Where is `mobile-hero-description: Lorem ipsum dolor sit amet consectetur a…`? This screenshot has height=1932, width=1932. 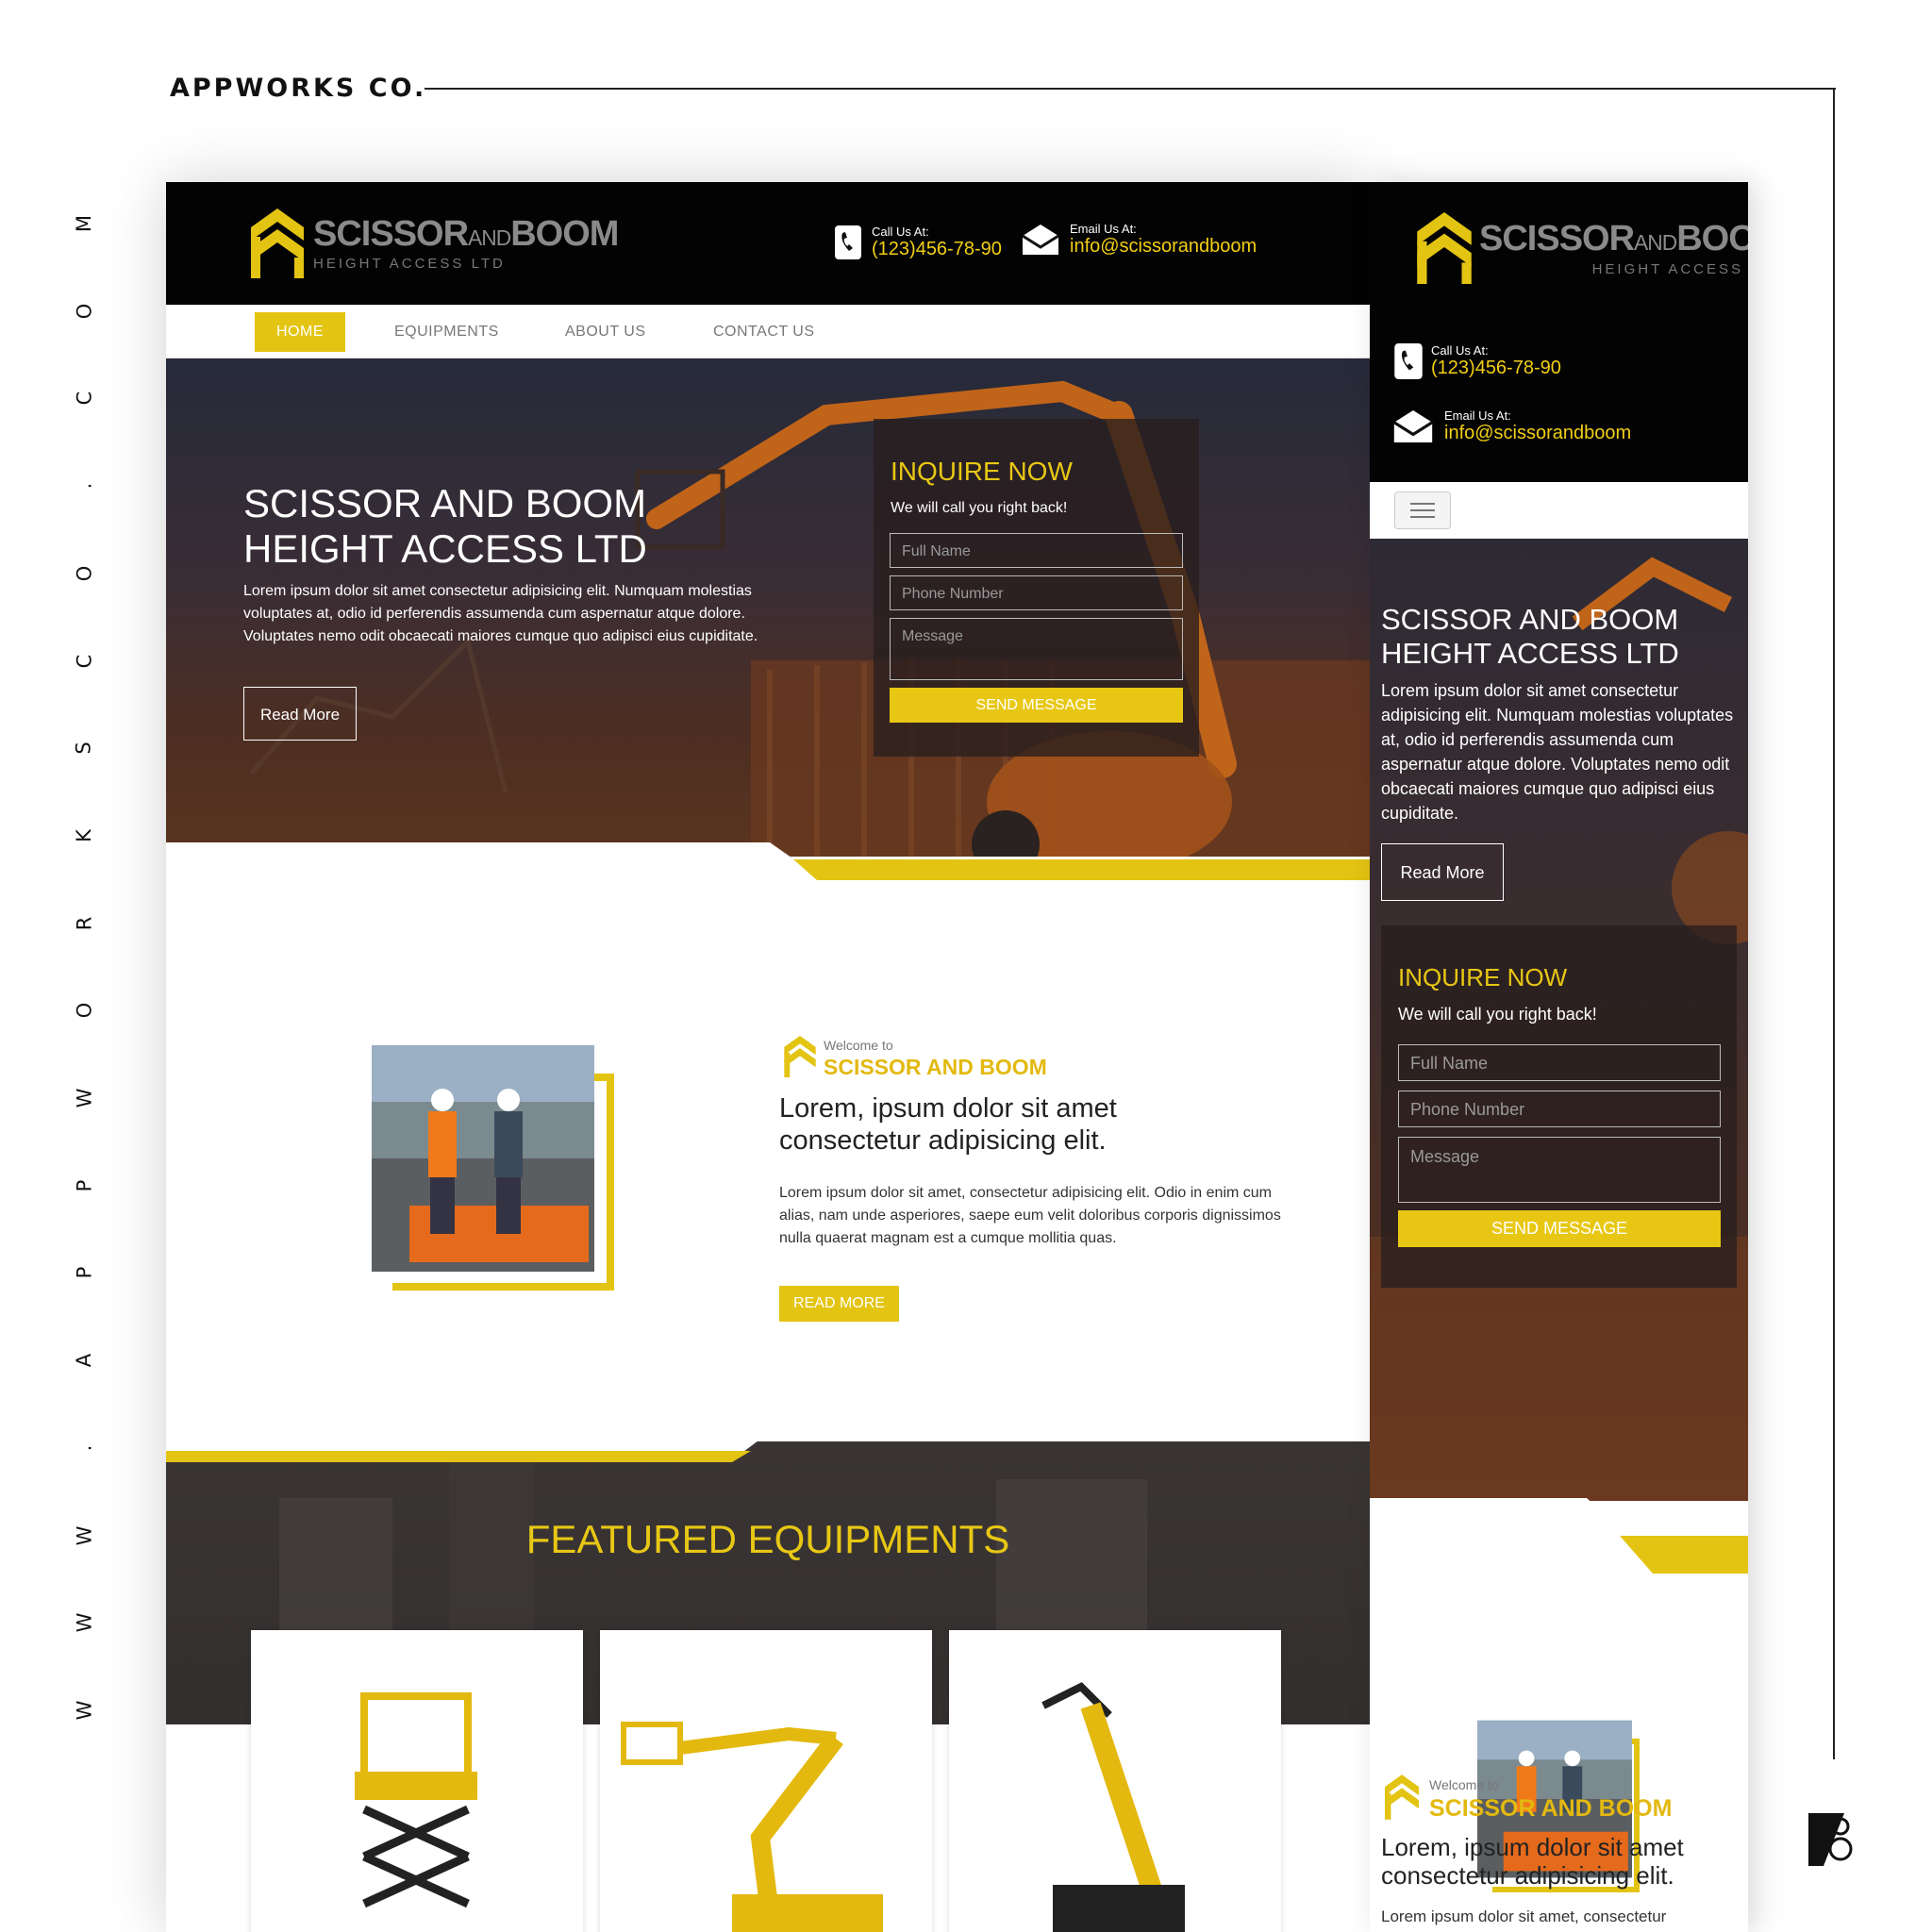
mobile-hero-description: Lorem ipsum dolor sit amet consectetur a… is located at coordinates (1557, 752).